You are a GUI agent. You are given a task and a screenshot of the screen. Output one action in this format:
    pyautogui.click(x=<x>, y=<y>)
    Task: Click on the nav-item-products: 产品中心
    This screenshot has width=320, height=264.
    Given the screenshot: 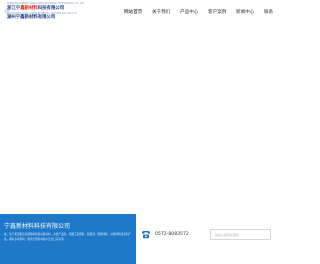 What is the action you would take?
    pyautogui.click(x=189, y=13)
    